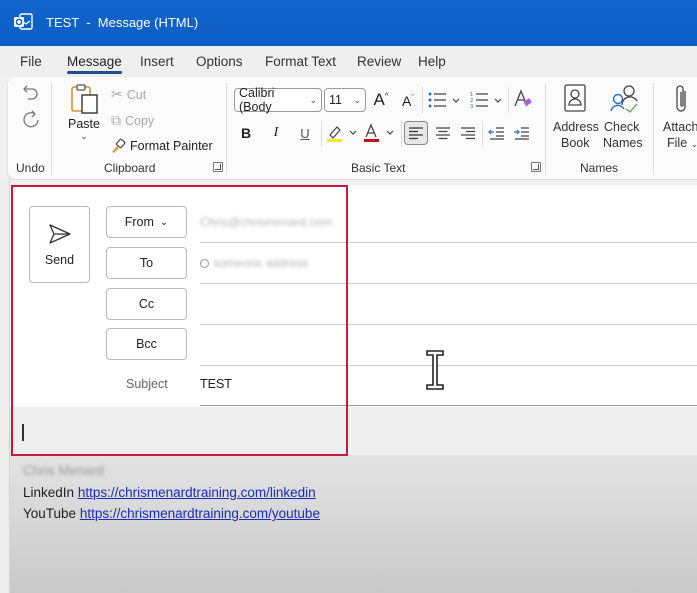 The width and height of the screenshot is (697, 593). I want to click on paste-button: Paste ⌄, so click(84, 118).